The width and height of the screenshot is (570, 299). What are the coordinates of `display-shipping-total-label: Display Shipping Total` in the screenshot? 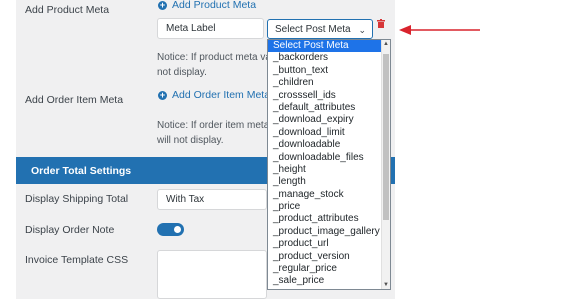 It's located at (77, 199).